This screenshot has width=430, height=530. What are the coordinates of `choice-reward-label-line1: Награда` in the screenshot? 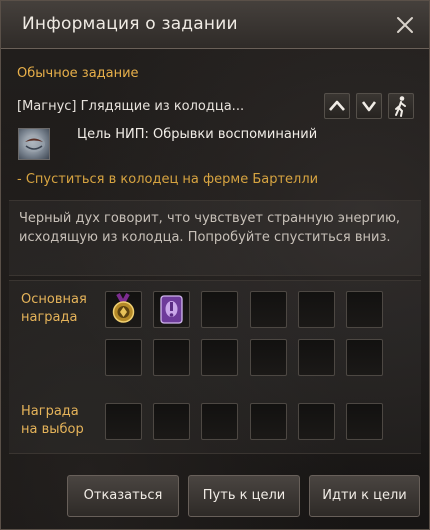 It's located at (50, 411).